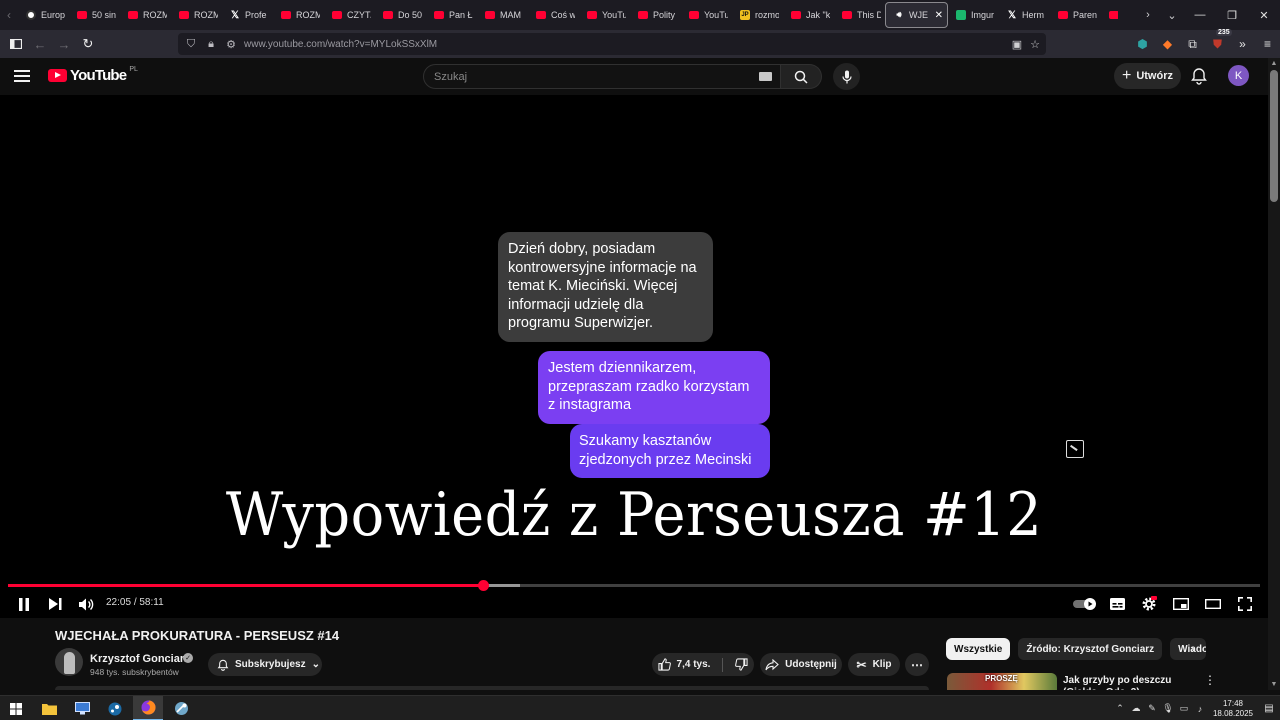  I want to click on lock-icon: 🔒︎, so click(211, 44).